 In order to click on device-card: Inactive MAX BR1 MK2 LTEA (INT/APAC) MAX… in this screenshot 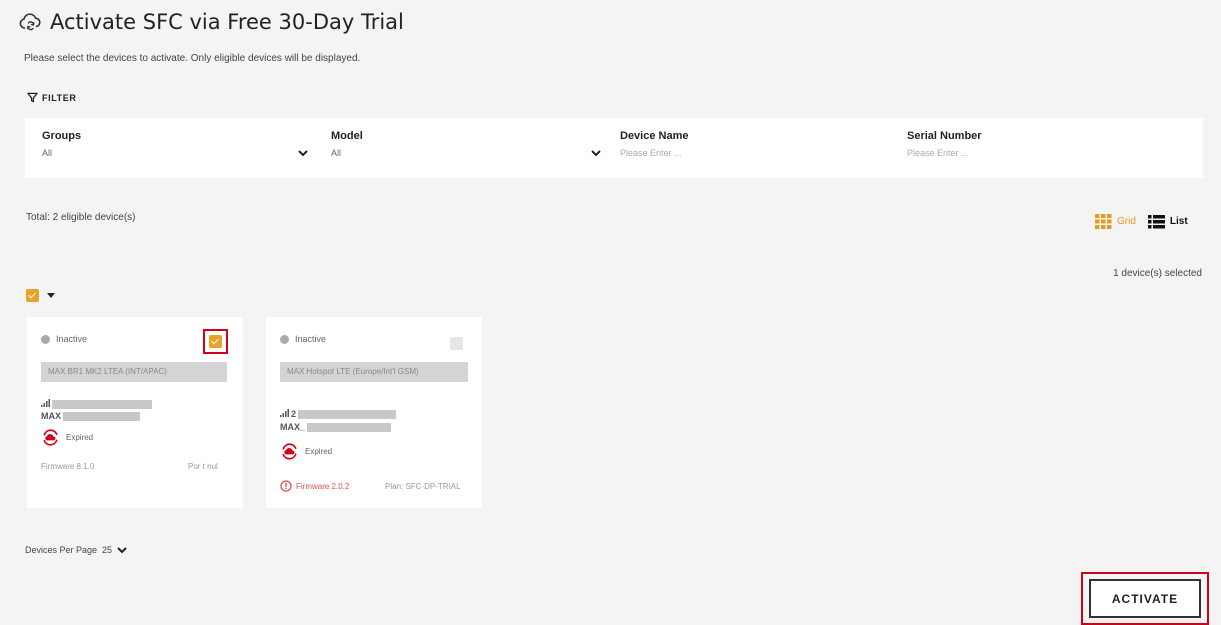, I will do `click(135, 412)`.